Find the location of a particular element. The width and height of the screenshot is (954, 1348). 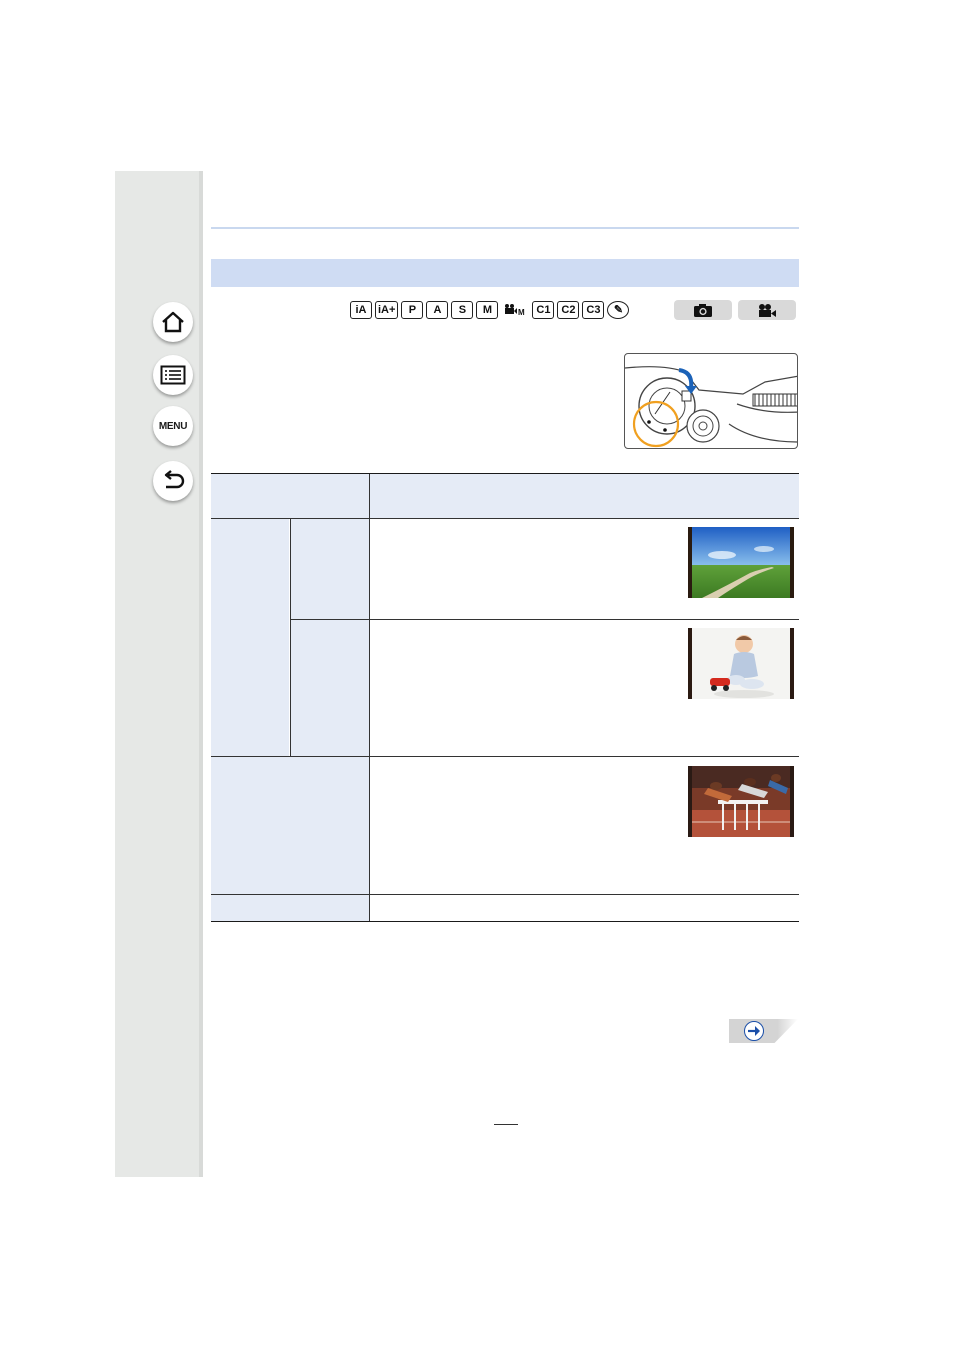

contents-button is located at coordinates (173, 375).